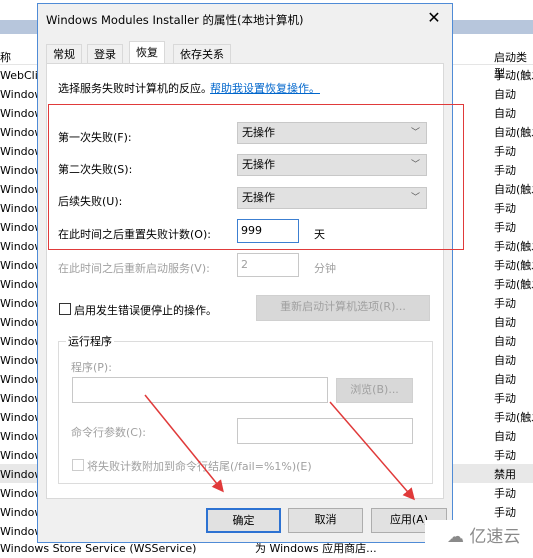 The height and width of the screenshot is (558, 533). Describe the element at coordinates (455, 537) in the screenshot. I see `cloud-icon: ☁` at that location.